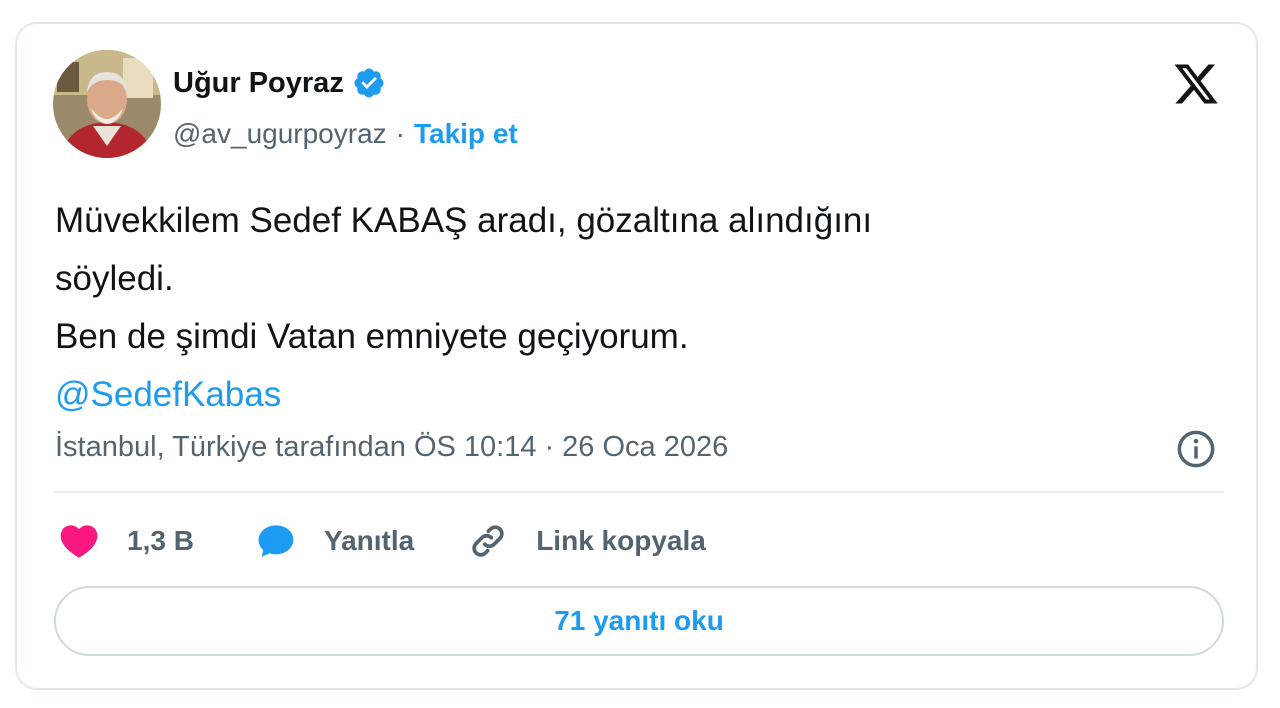  What do you see at coordinates (630, 395) in the screenshot?
I see `mention-link: @SedefKabas` at bounding box center [630, 395].